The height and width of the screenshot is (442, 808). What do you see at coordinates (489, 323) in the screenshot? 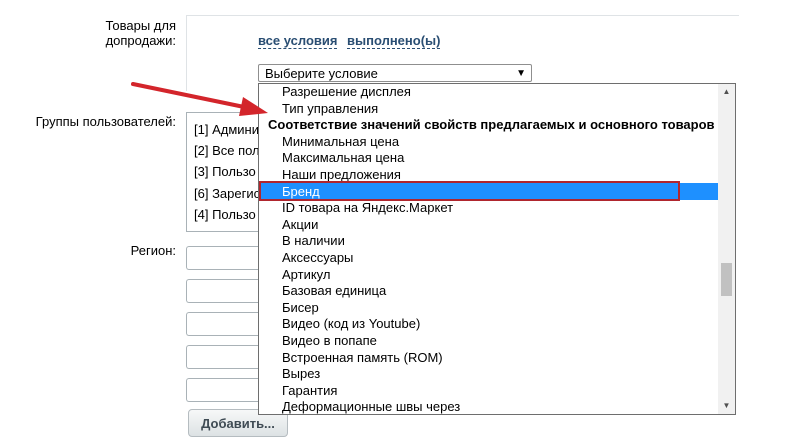
I see `dropdown-option: Видео (код из Youtube)` at bounding box center [489, 323].